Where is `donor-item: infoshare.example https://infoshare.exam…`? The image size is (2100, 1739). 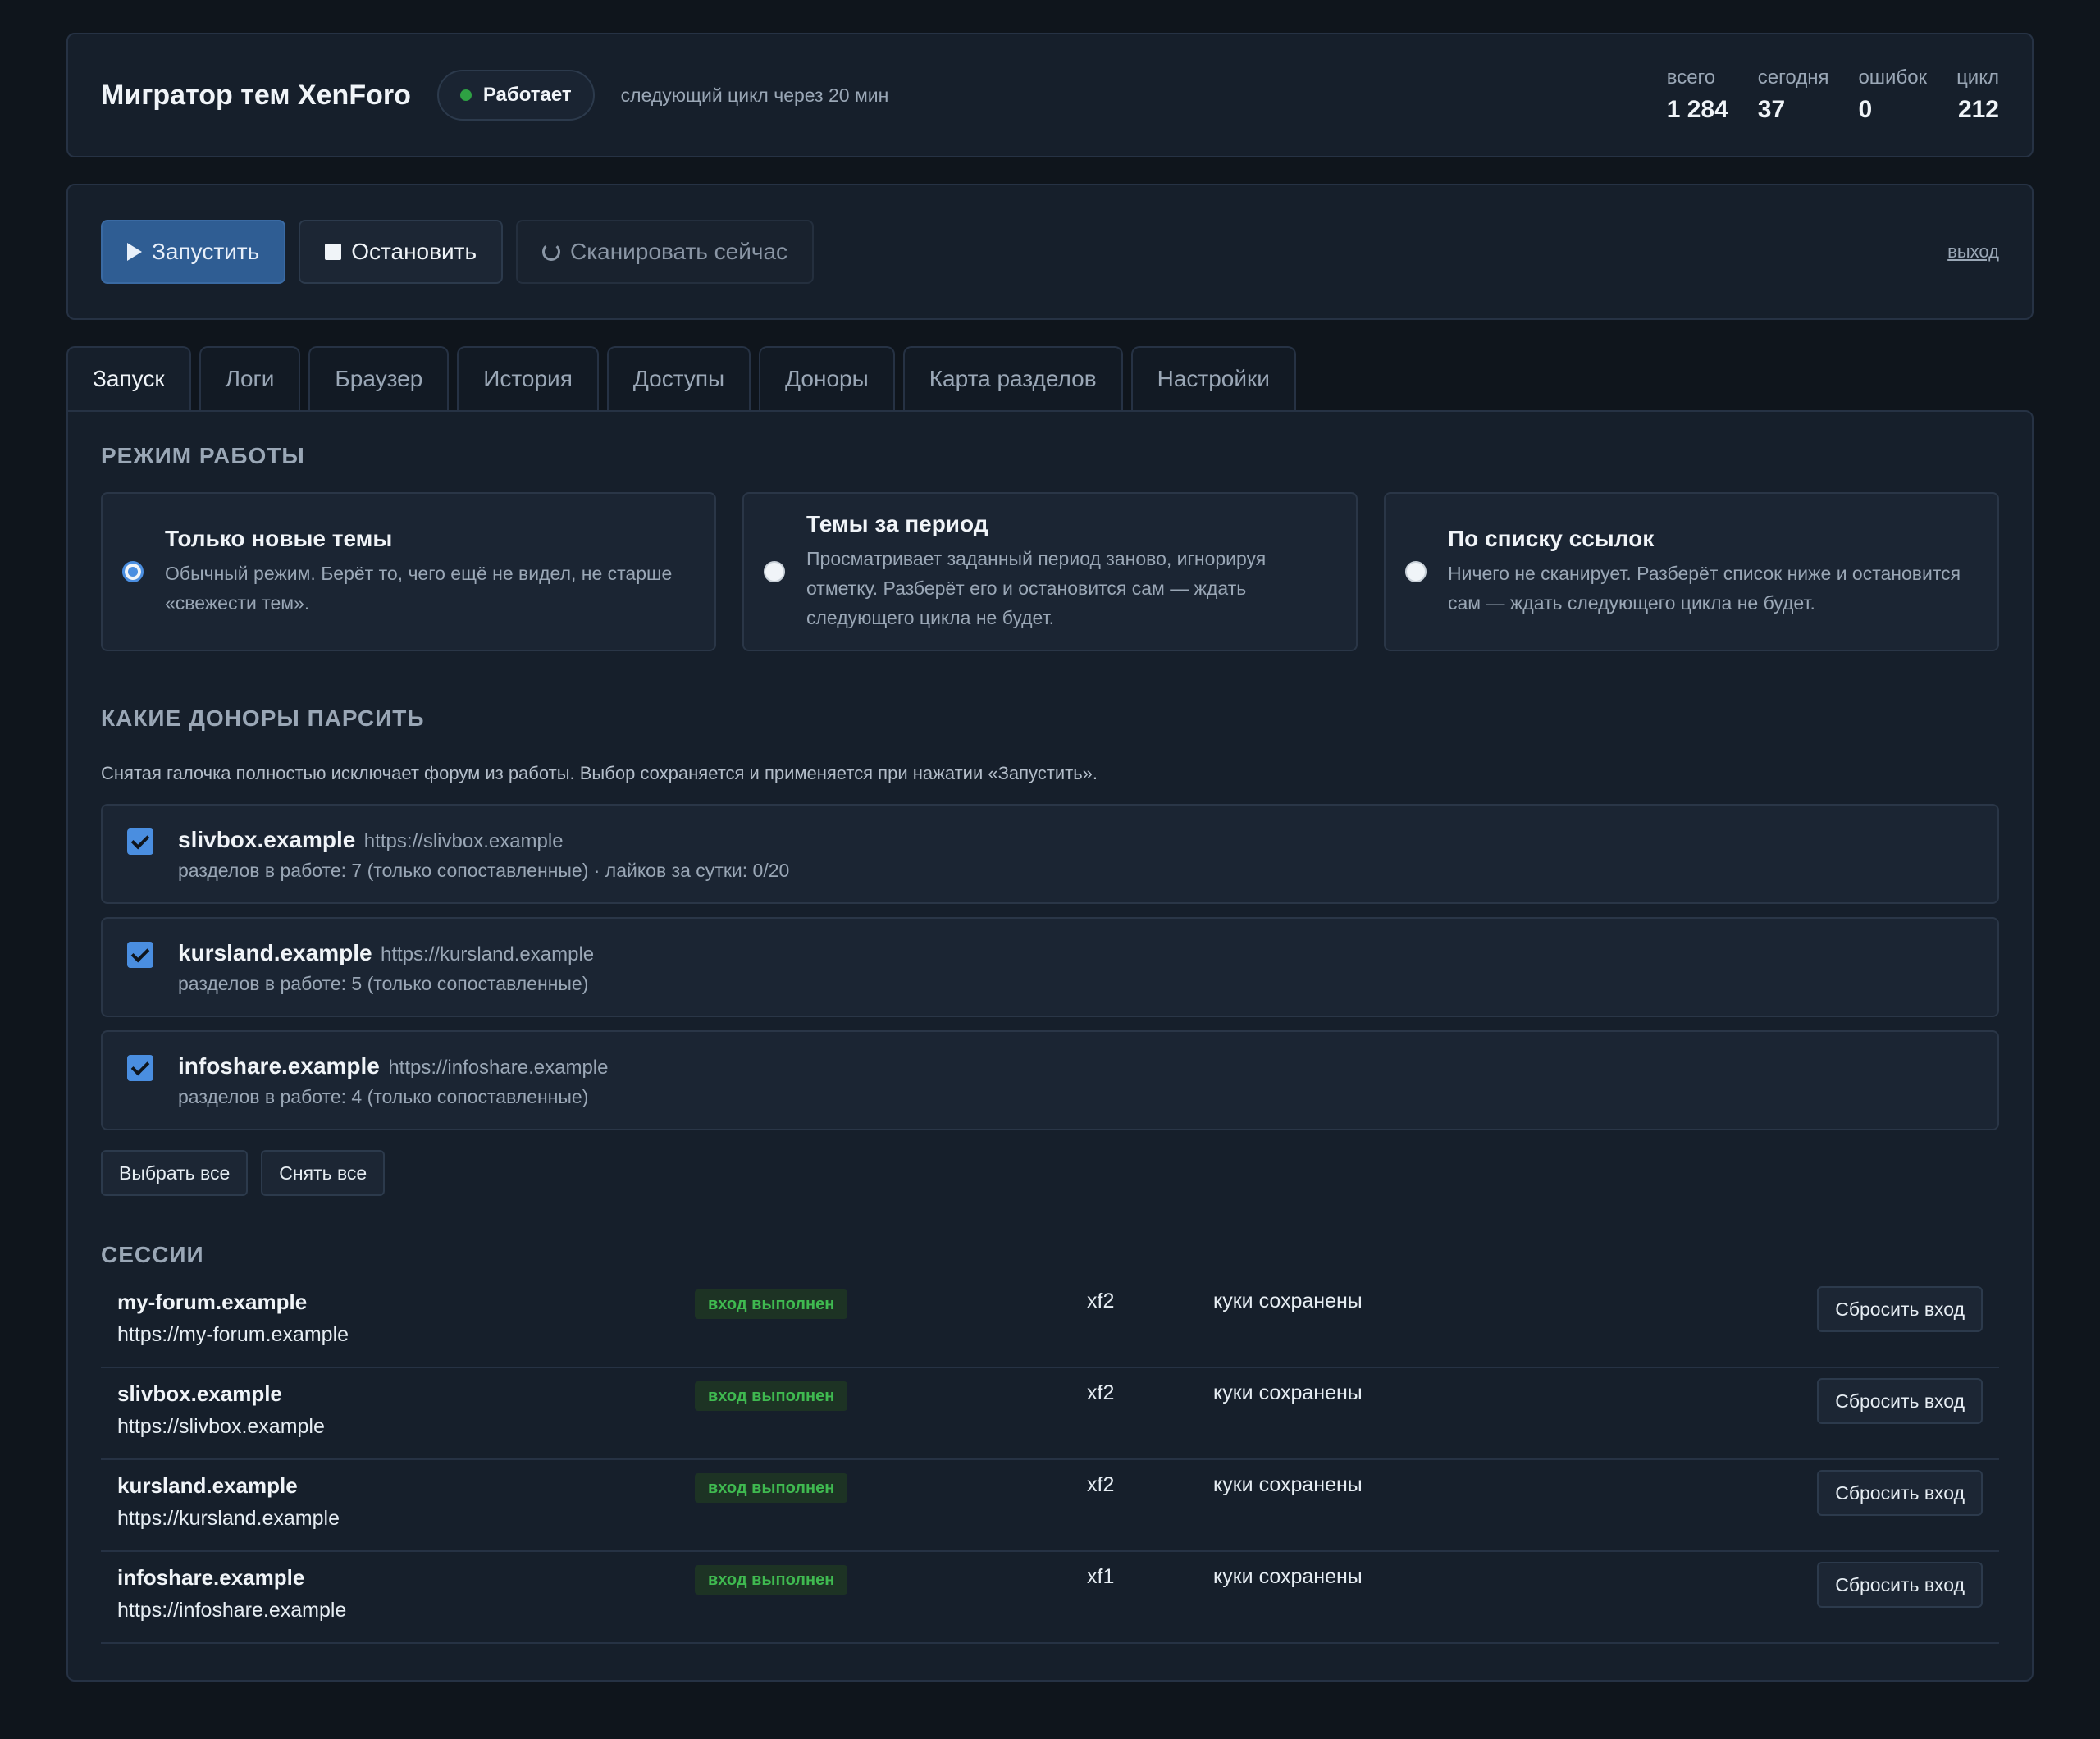
donor-item: infoshare.example https://infoshare.exam… is located at coordinates (1050, 1080).